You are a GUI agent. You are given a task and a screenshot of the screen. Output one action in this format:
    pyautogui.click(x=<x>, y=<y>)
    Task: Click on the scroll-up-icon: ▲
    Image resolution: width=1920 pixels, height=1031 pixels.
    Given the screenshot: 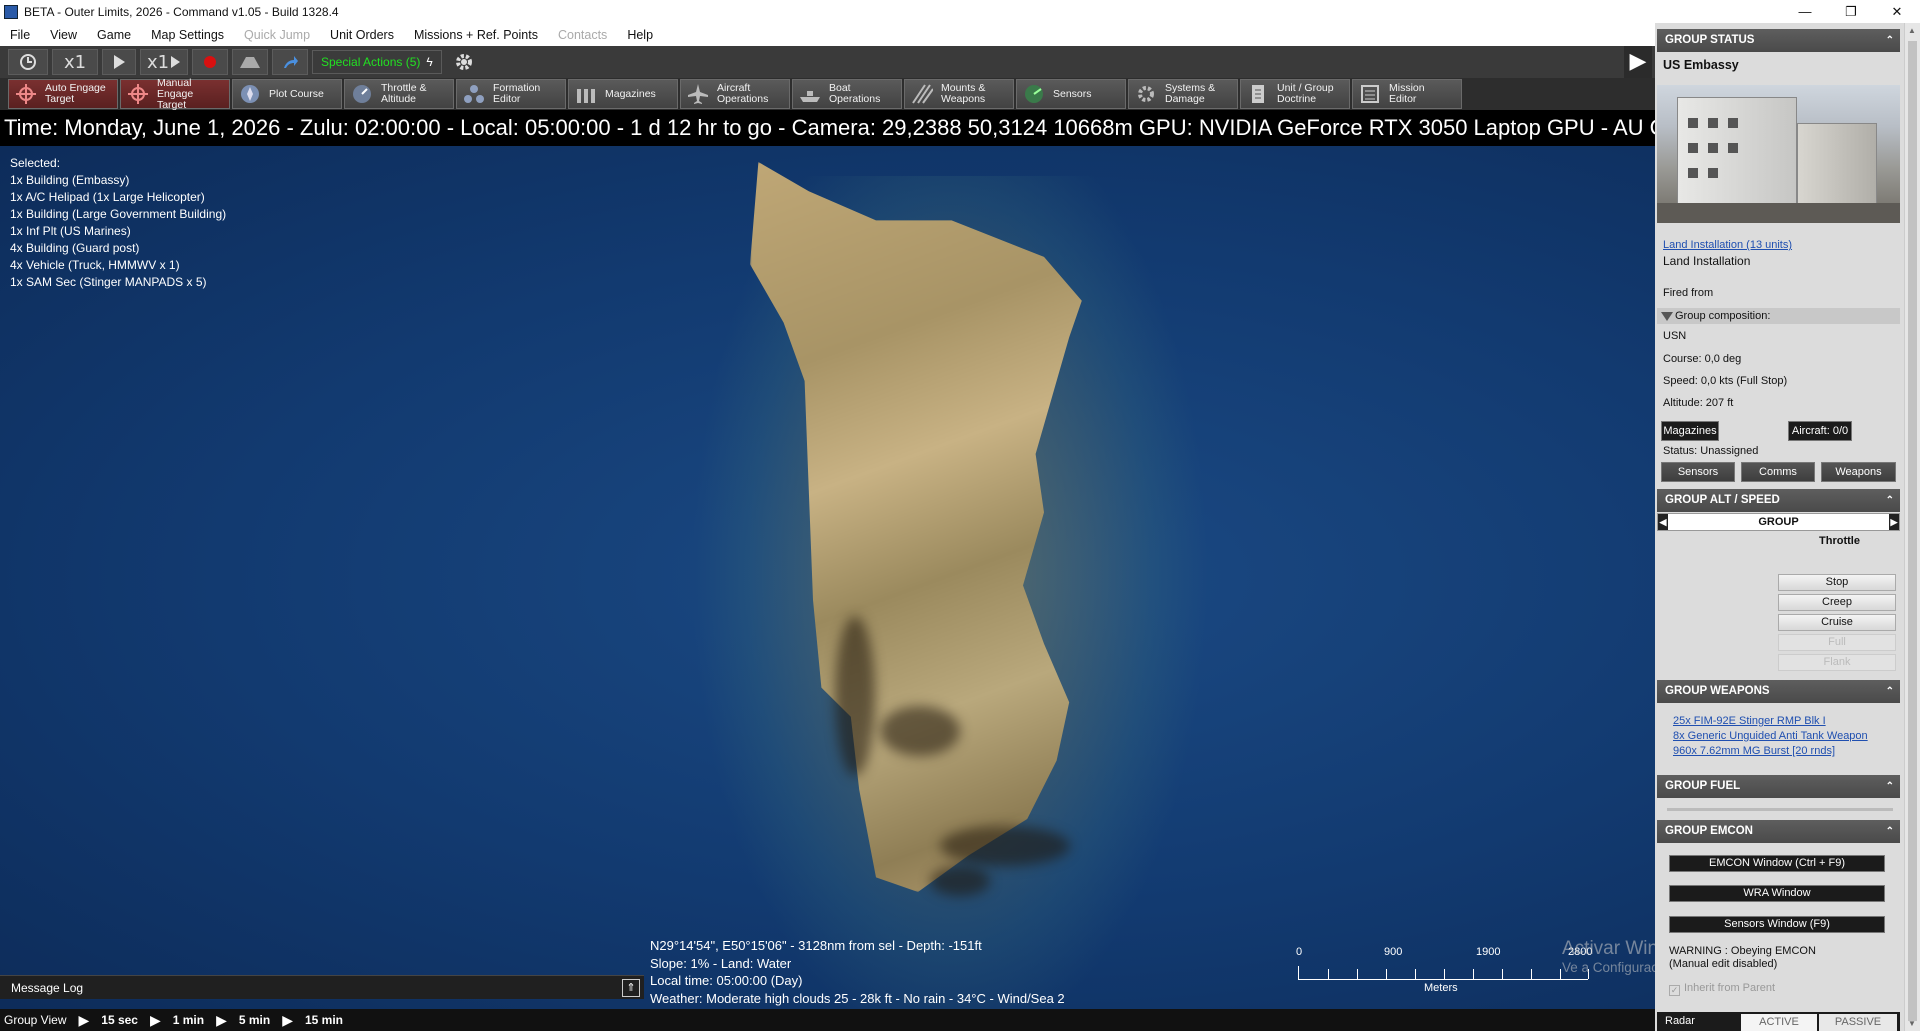 What is the action you would take?
    pyautogui.click(x=1912, y=30)
    